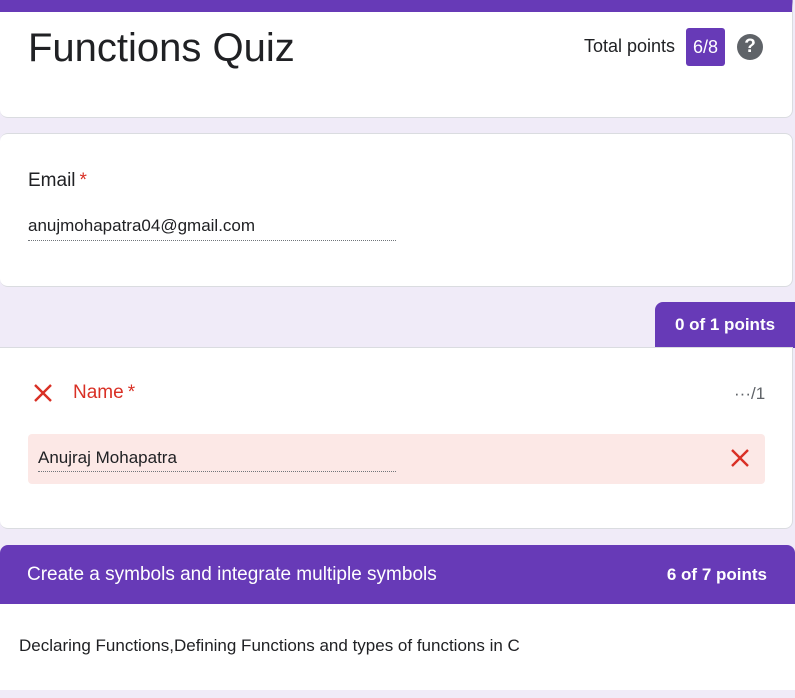 This screenshot has height=698, width=795. What do you see at coordinates (725, 325) in the screenshot?
I see `question-points-tab: 0 of 1 points` at bounding box center [725, 325].